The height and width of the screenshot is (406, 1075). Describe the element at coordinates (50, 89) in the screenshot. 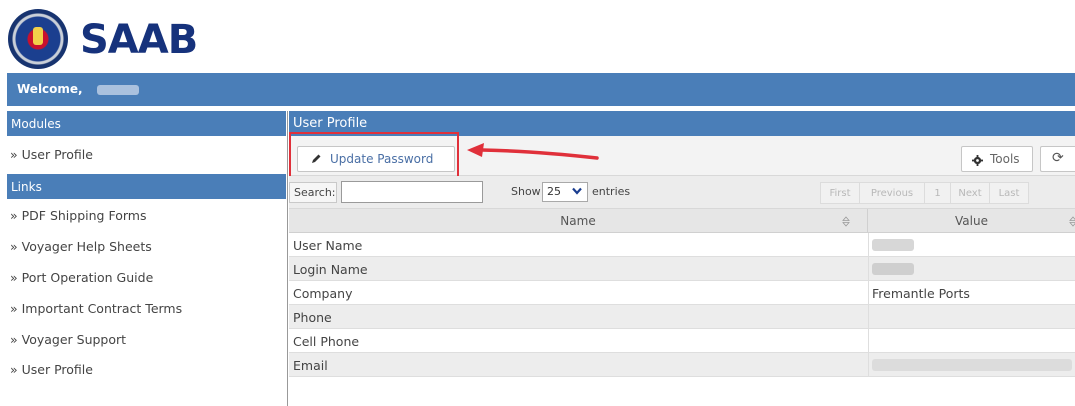

I see `welcome-label: Welcome,` at that location.